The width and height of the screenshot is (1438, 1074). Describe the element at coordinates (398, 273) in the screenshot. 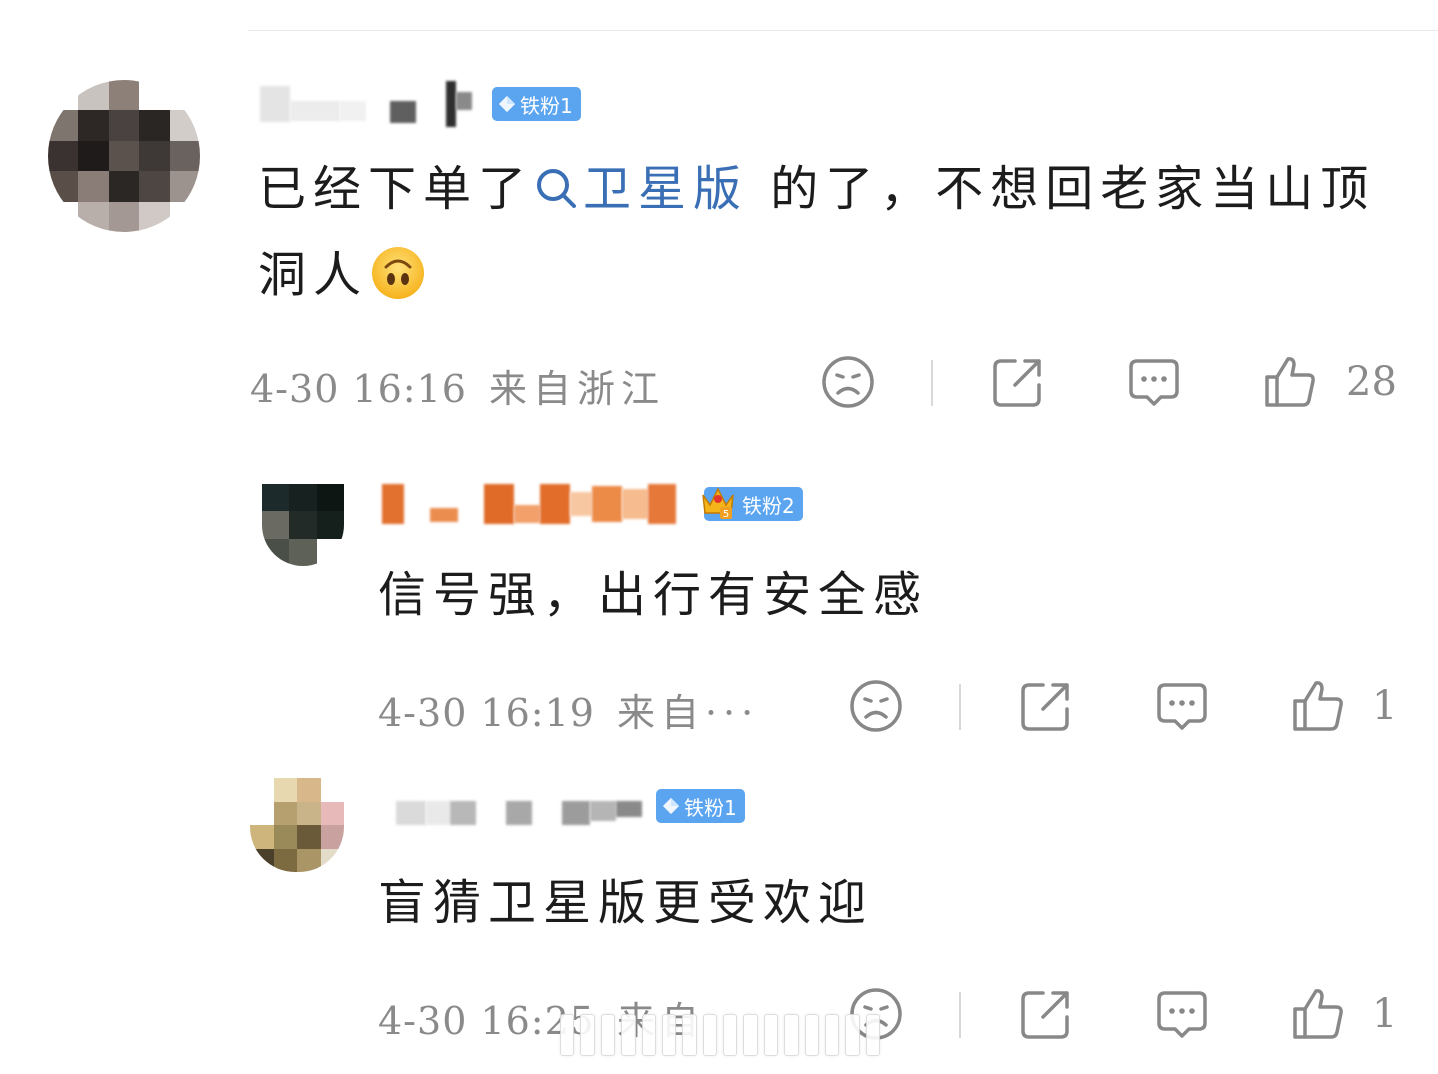

I see `upside-down-face-icon` at that location.